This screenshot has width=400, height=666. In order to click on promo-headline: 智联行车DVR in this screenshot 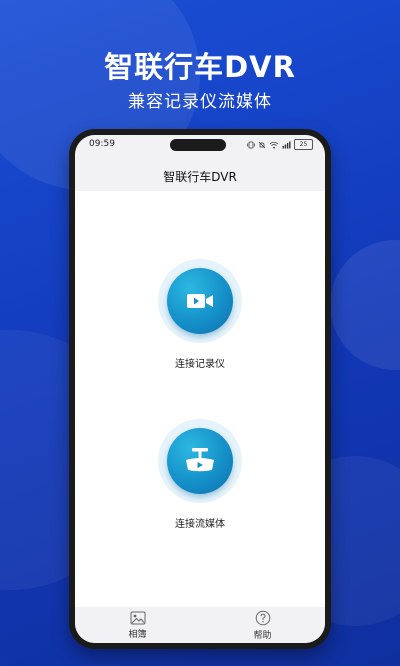, I will do `click(200, 67)`.